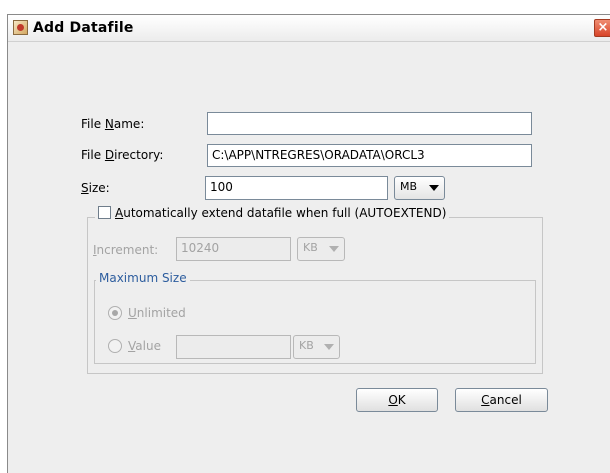 This screenshot has width=610, height=473. Describe the element at coordinates (369, 155) in the screenshot. I see `file-directory-input: C:\APP\NTREGRES\ORADATA\ORCL3` at that location.